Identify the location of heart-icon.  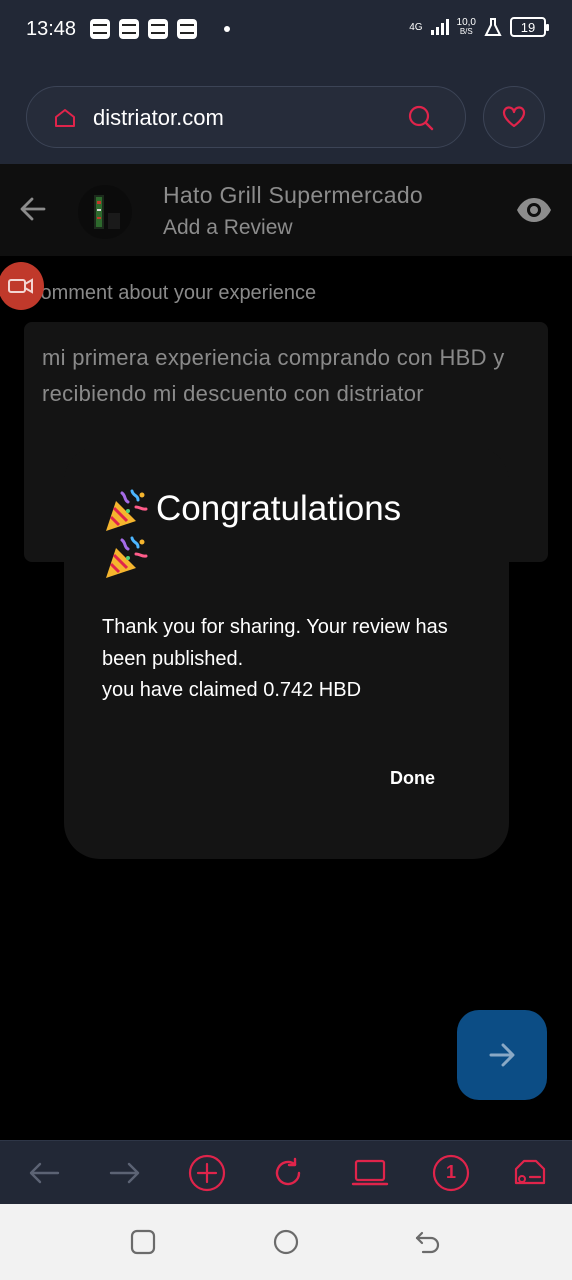
(514, 117).